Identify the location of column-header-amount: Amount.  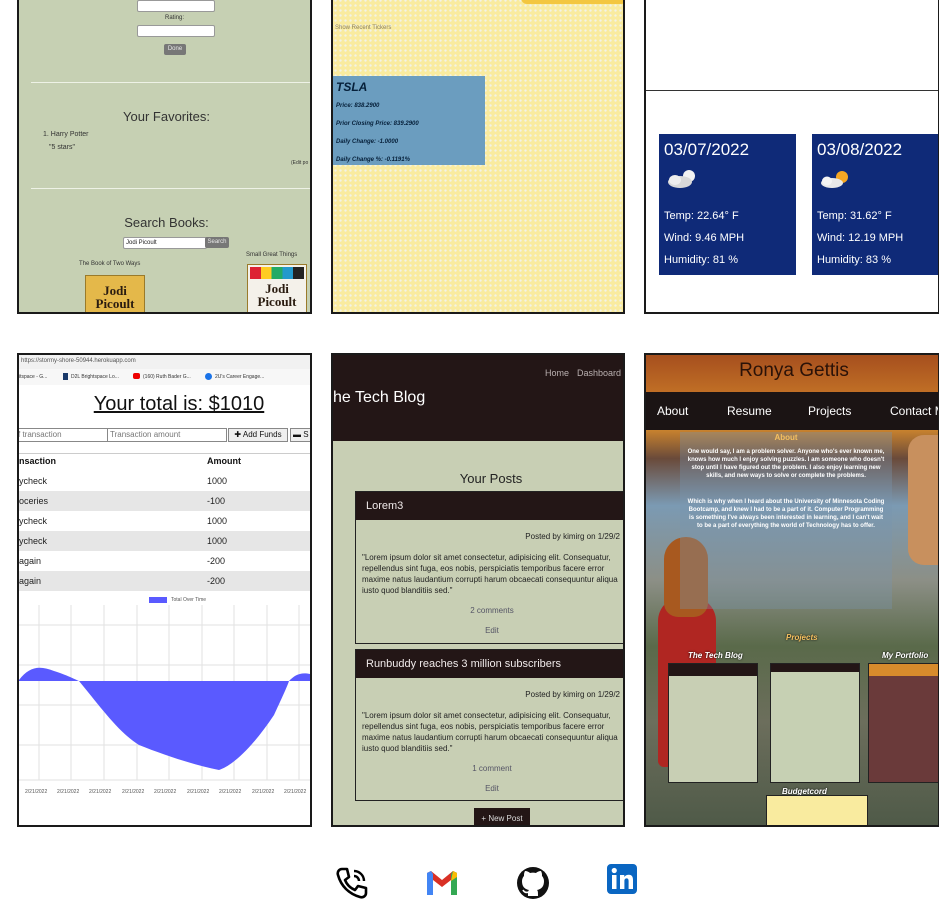
(224, 461).